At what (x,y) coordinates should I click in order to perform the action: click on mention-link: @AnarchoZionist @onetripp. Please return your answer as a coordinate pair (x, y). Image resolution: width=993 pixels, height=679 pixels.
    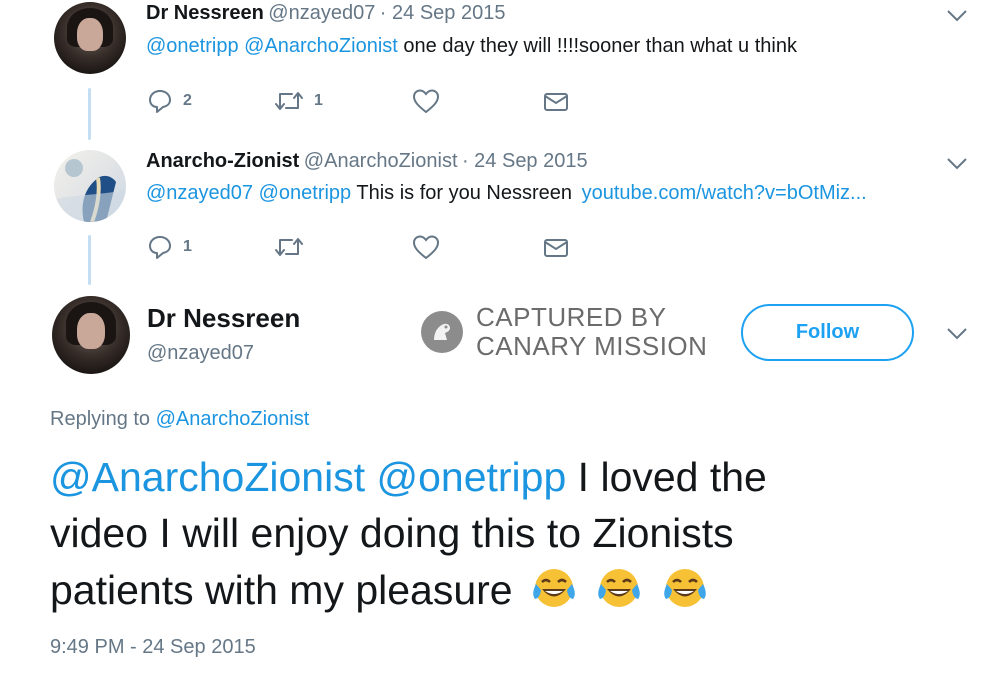
    Looking at the image, I should click on (308, 477).